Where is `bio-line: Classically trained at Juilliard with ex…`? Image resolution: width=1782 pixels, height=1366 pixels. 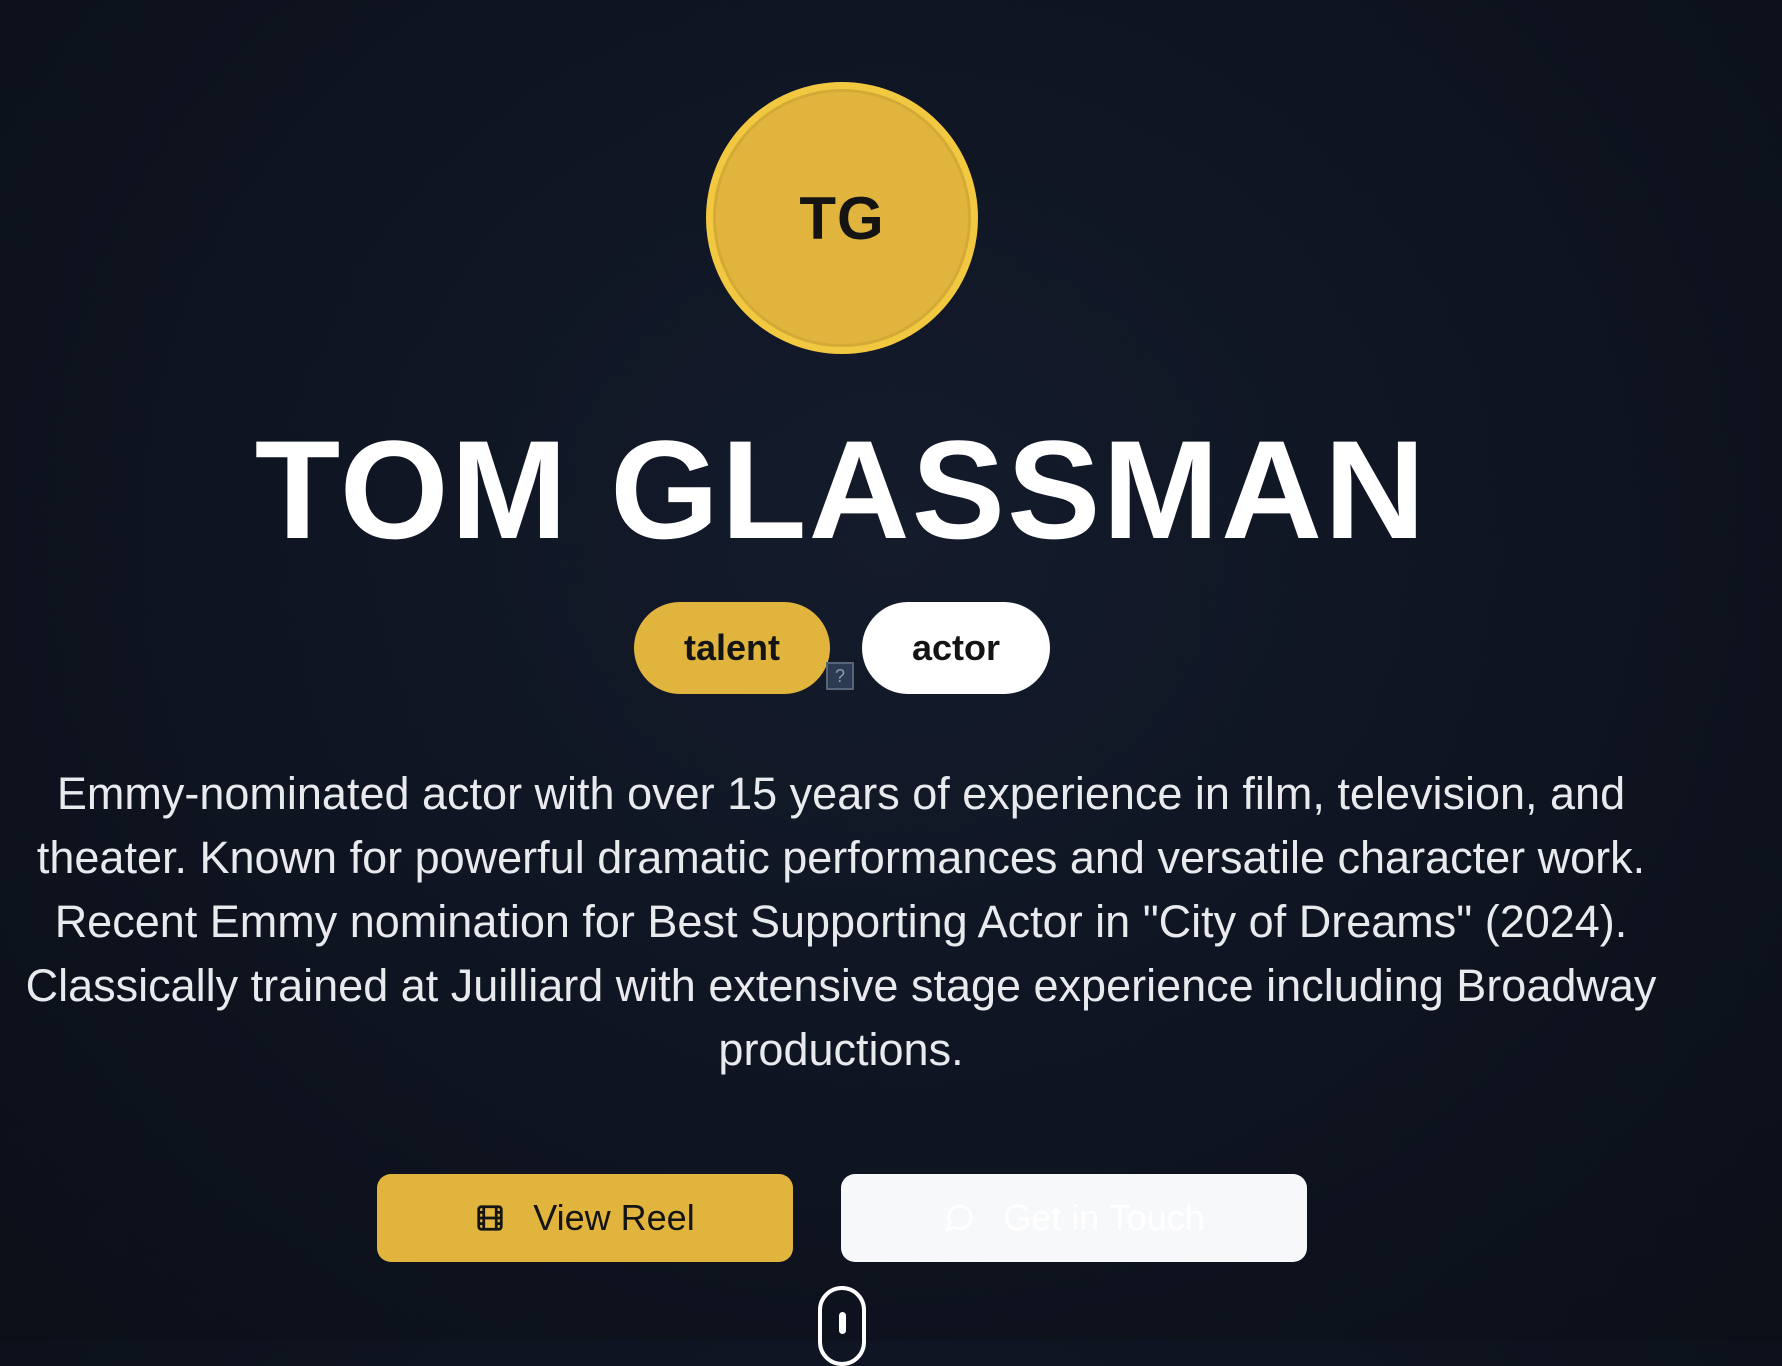
bio-line: Classically trained at Juilliard with ex… is located at coordinates (841, 985).